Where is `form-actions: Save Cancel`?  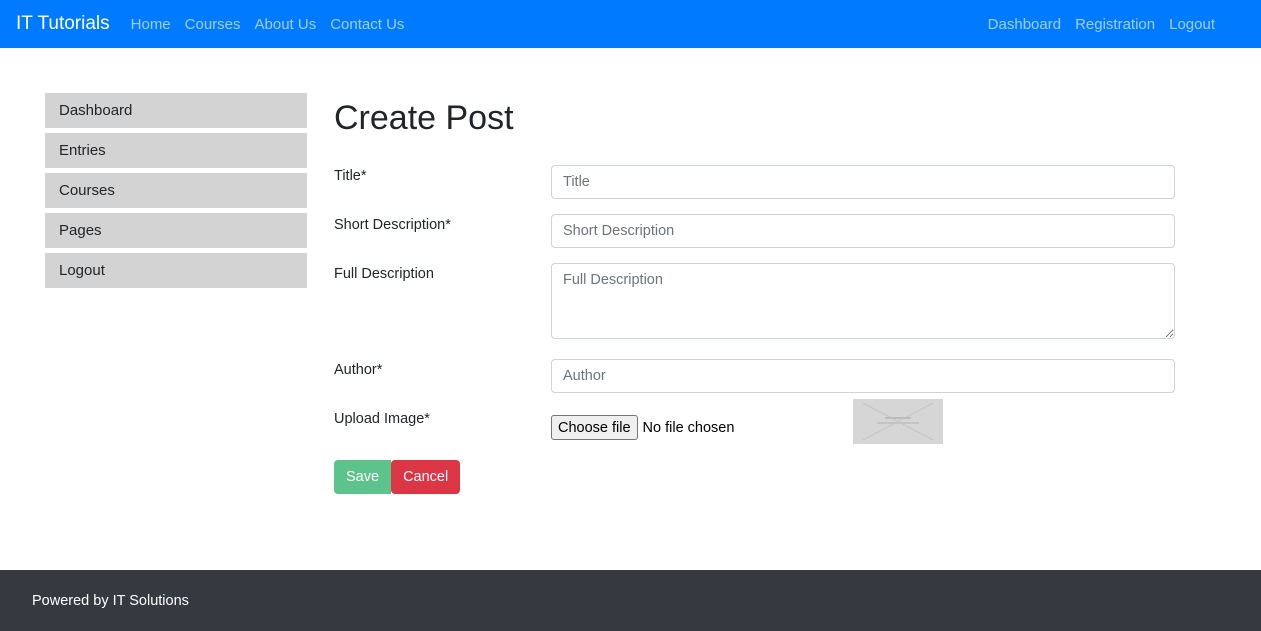
form-actions: Save Cancel is located at coordinates (754, 477).